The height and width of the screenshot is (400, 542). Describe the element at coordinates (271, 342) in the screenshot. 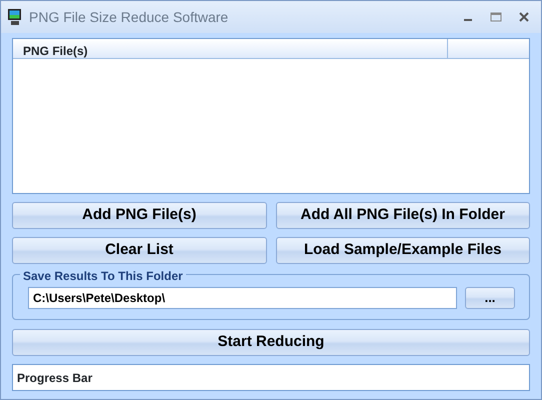

I see `start-button: Start Reducing` at that location.